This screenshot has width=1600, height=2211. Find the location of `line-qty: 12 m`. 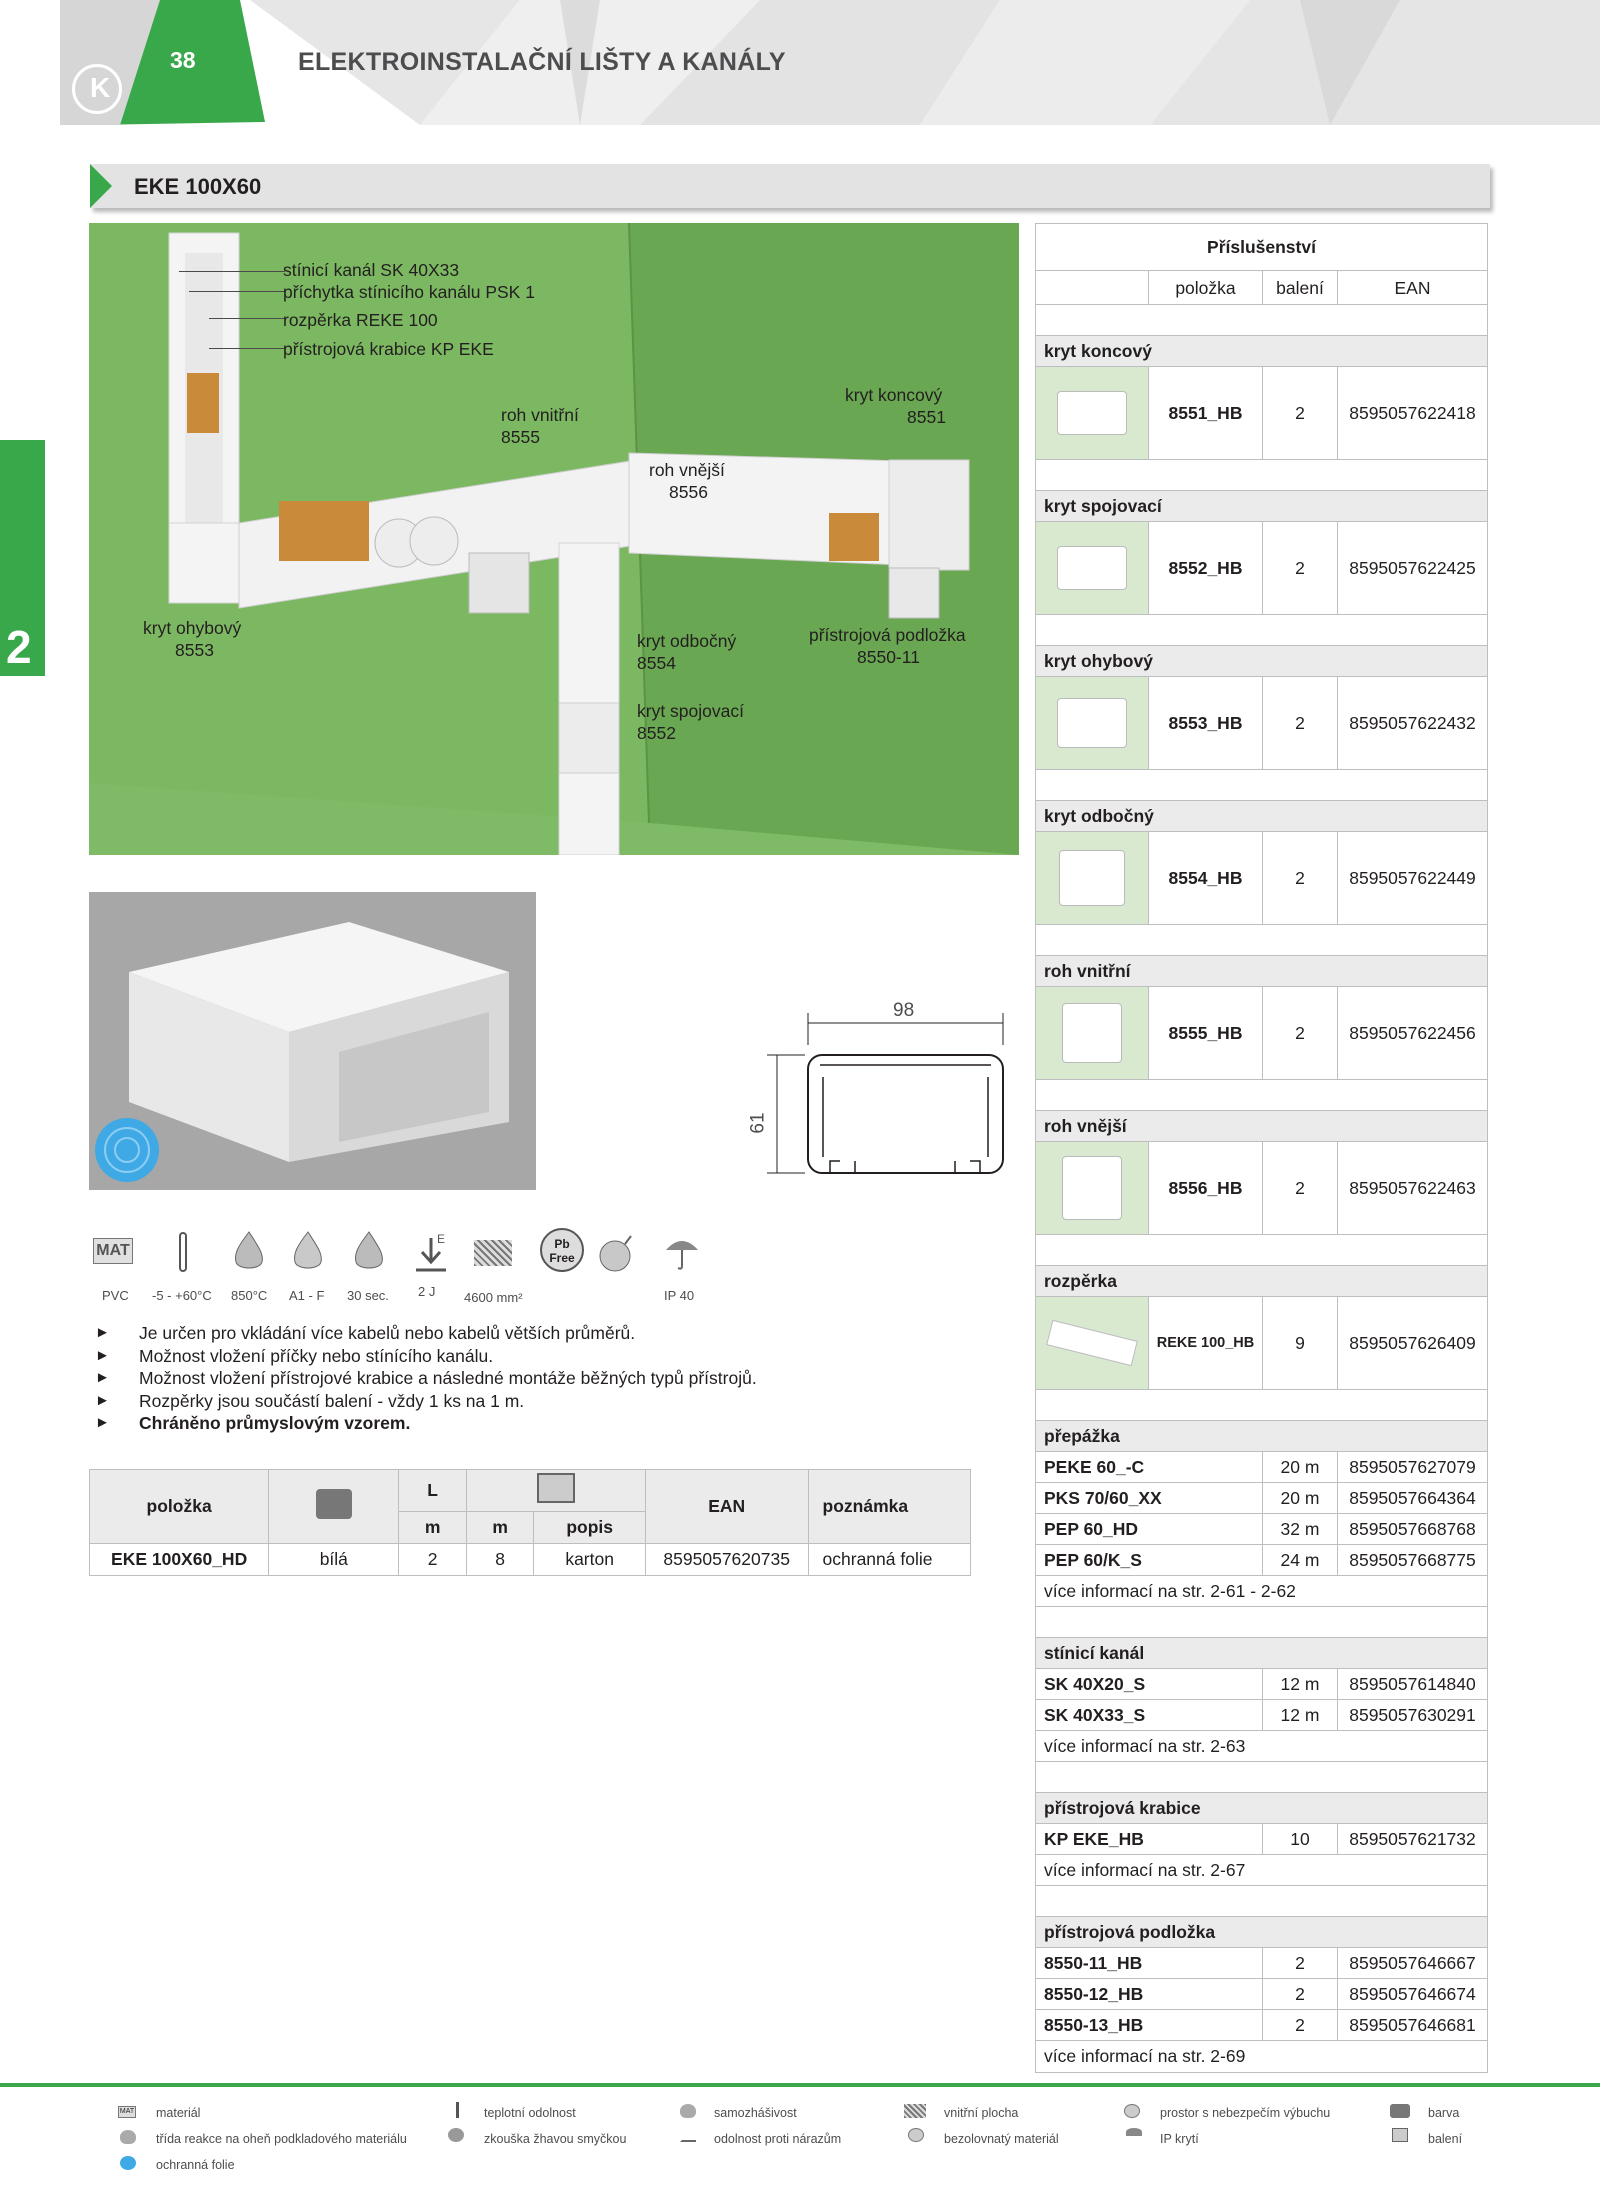

line-qty: 12 m is located at coordinates (1299, 1715).